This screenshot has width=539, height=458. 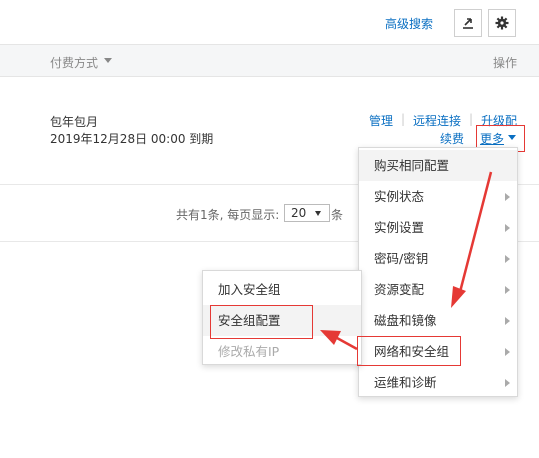 I want to click on column-header-operations: 操作, so click(x=505, y=63).